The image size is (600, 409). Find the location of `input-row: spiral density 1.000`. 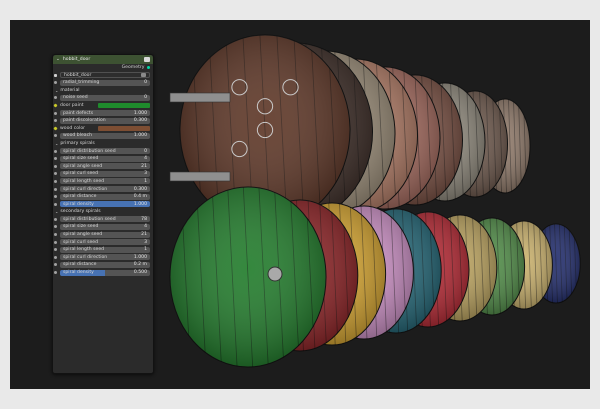

input-row: spiral density 1.000 is located at coordinates (103, 204).